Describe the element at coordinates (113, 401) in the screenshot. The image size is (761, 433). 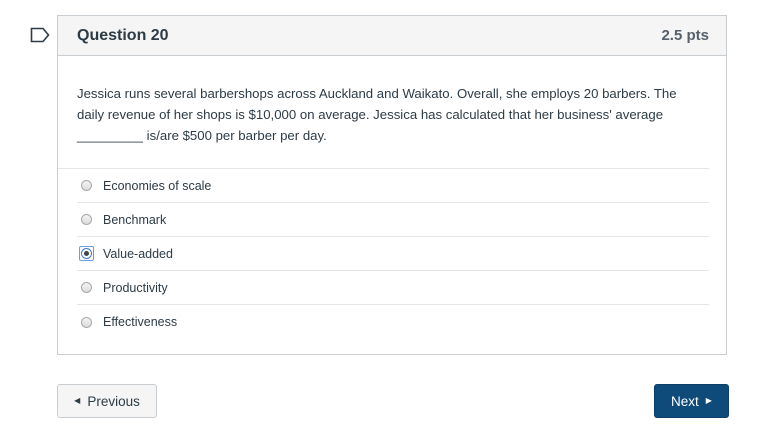
I see `previous-label: Previous` at that location.